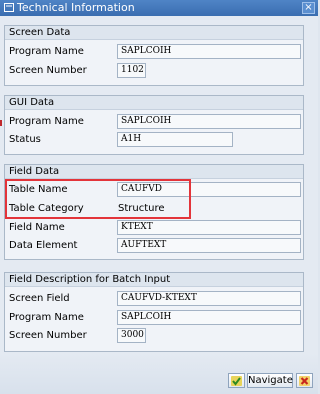 This screenshot has width=320, height=394. I want to click on data-element-label: Data Element, so click(43, 245).